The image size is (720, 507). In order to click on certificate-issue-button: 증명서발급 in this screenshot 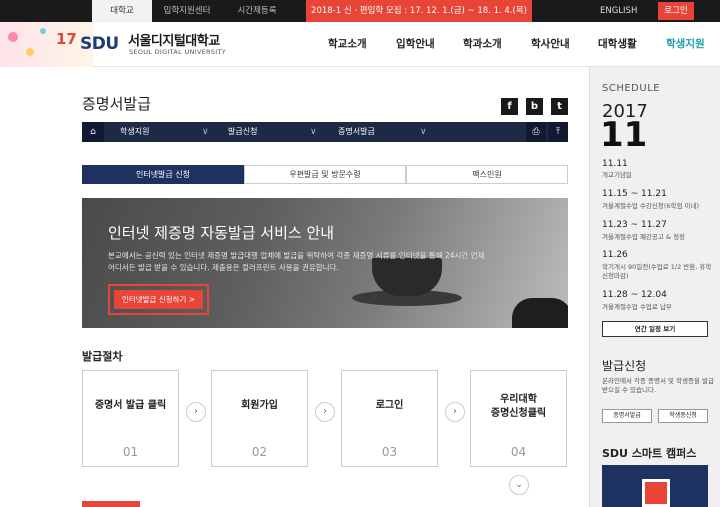, I will do `click(627, 416)`.